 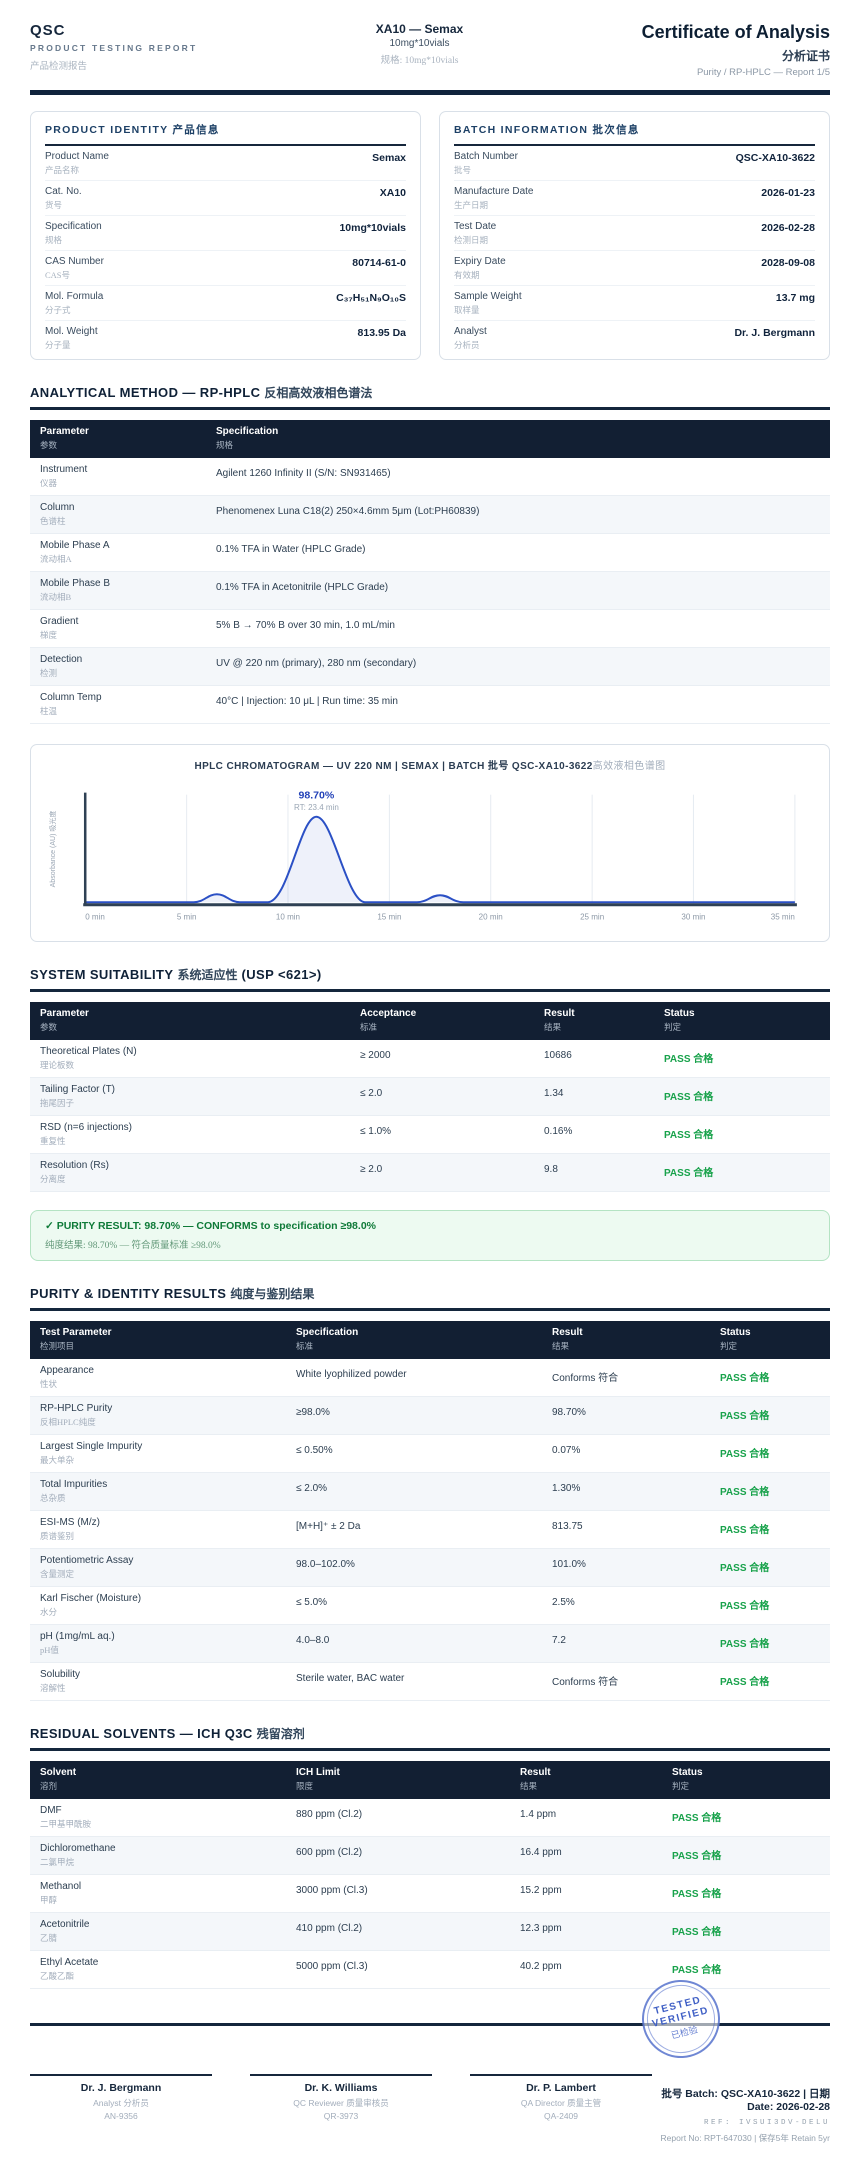 I want to click on x-tick: 25 min, so click(x=592, y=916).